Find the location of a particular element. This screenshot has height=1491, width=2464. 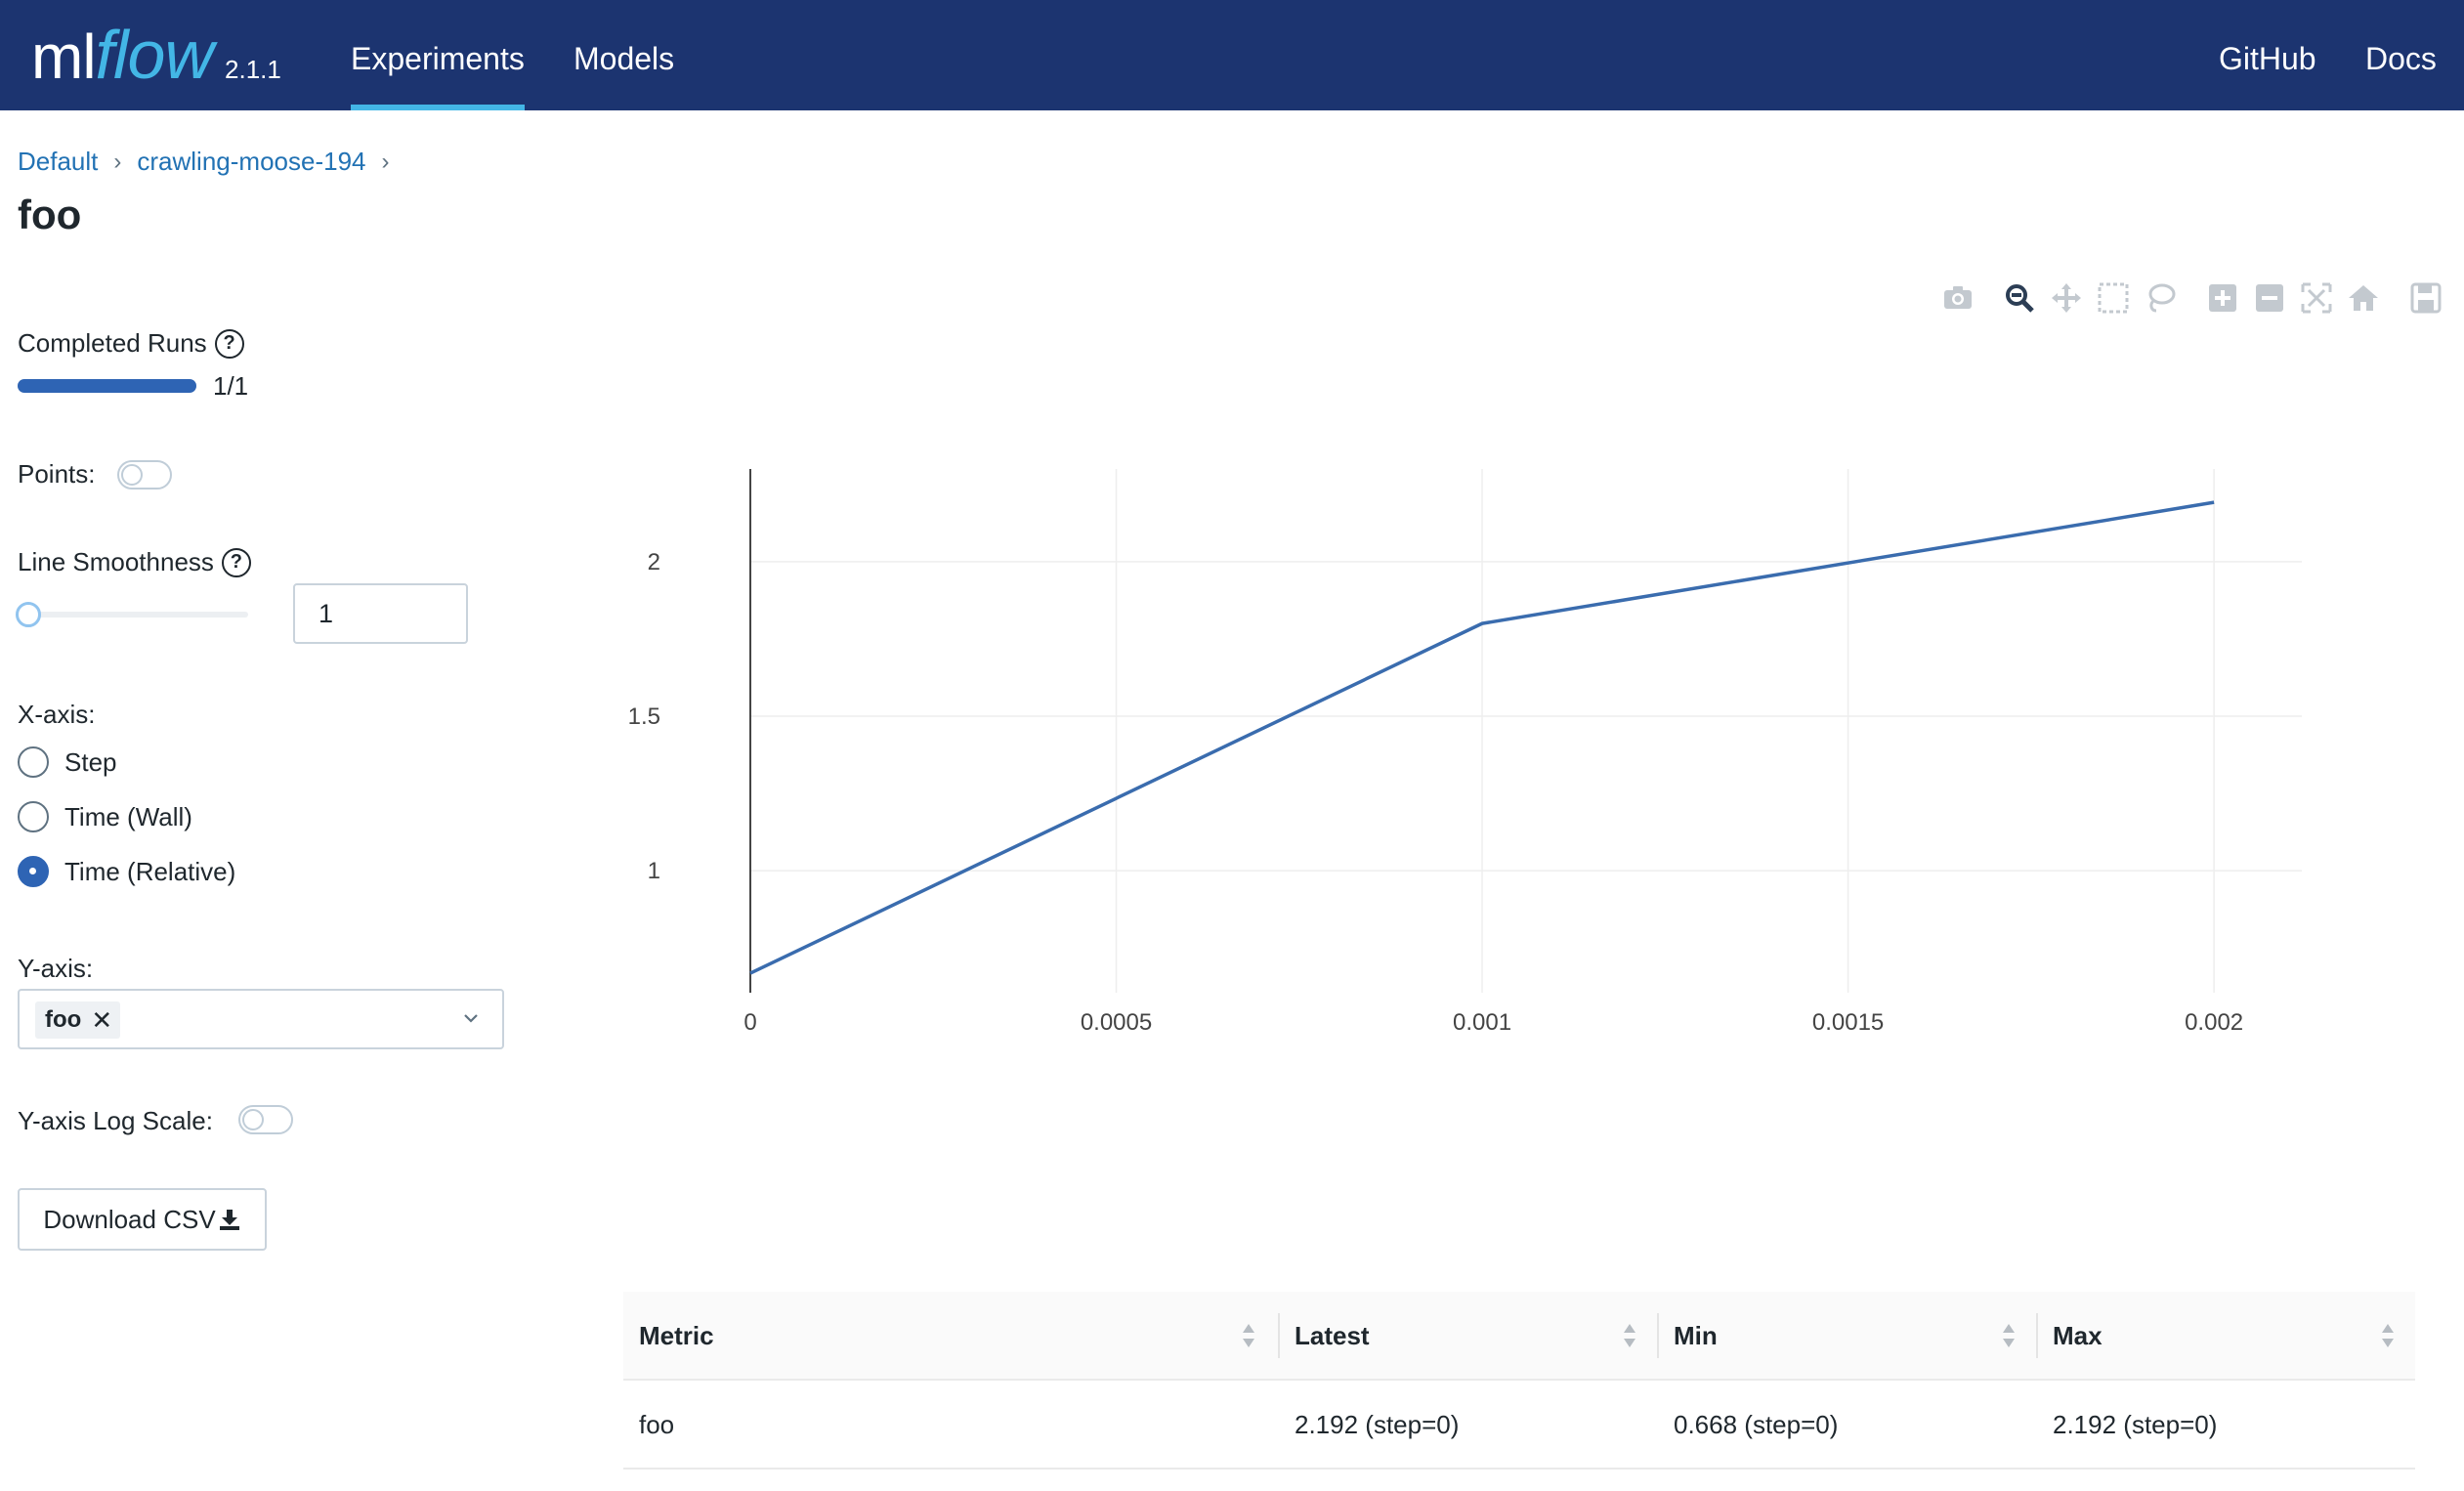

pan-icon is located at coordinates (2066, 298).